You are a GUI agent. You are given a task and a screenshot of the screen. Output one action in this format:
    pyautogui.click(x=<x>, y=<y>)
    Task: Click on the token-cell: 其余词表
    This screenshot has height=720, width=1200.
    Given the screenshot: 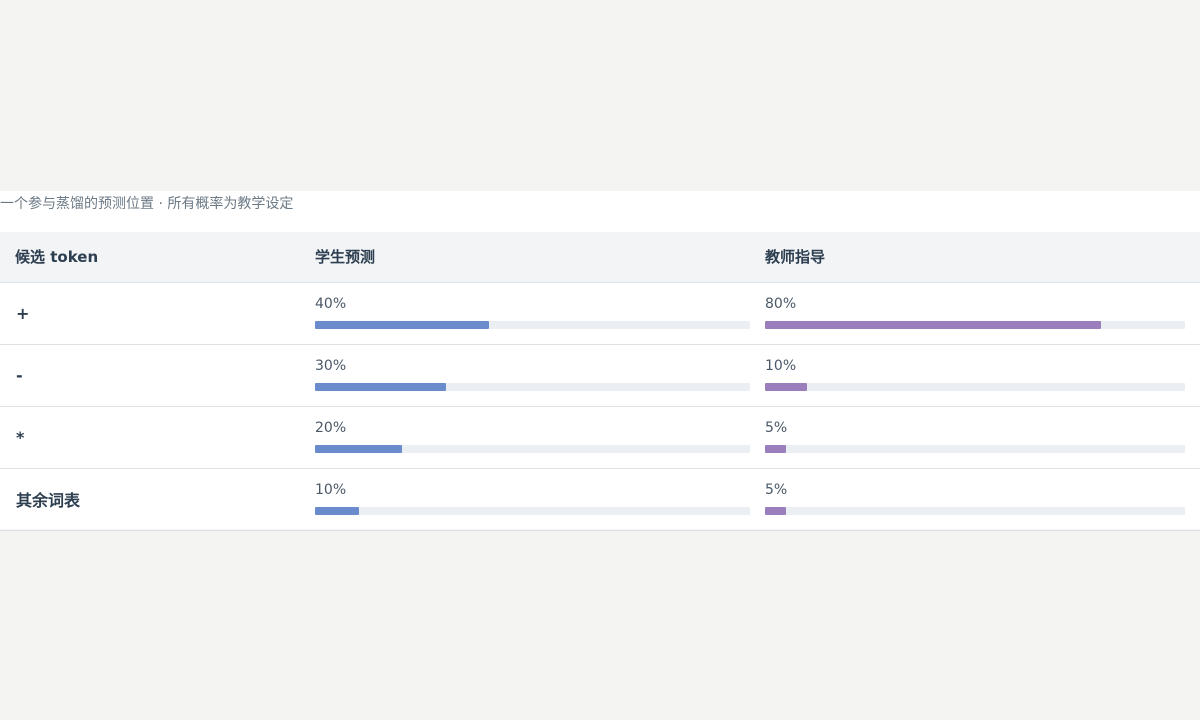 What is the action you would take?
    pyautogui.click(x=157, y=499)
    